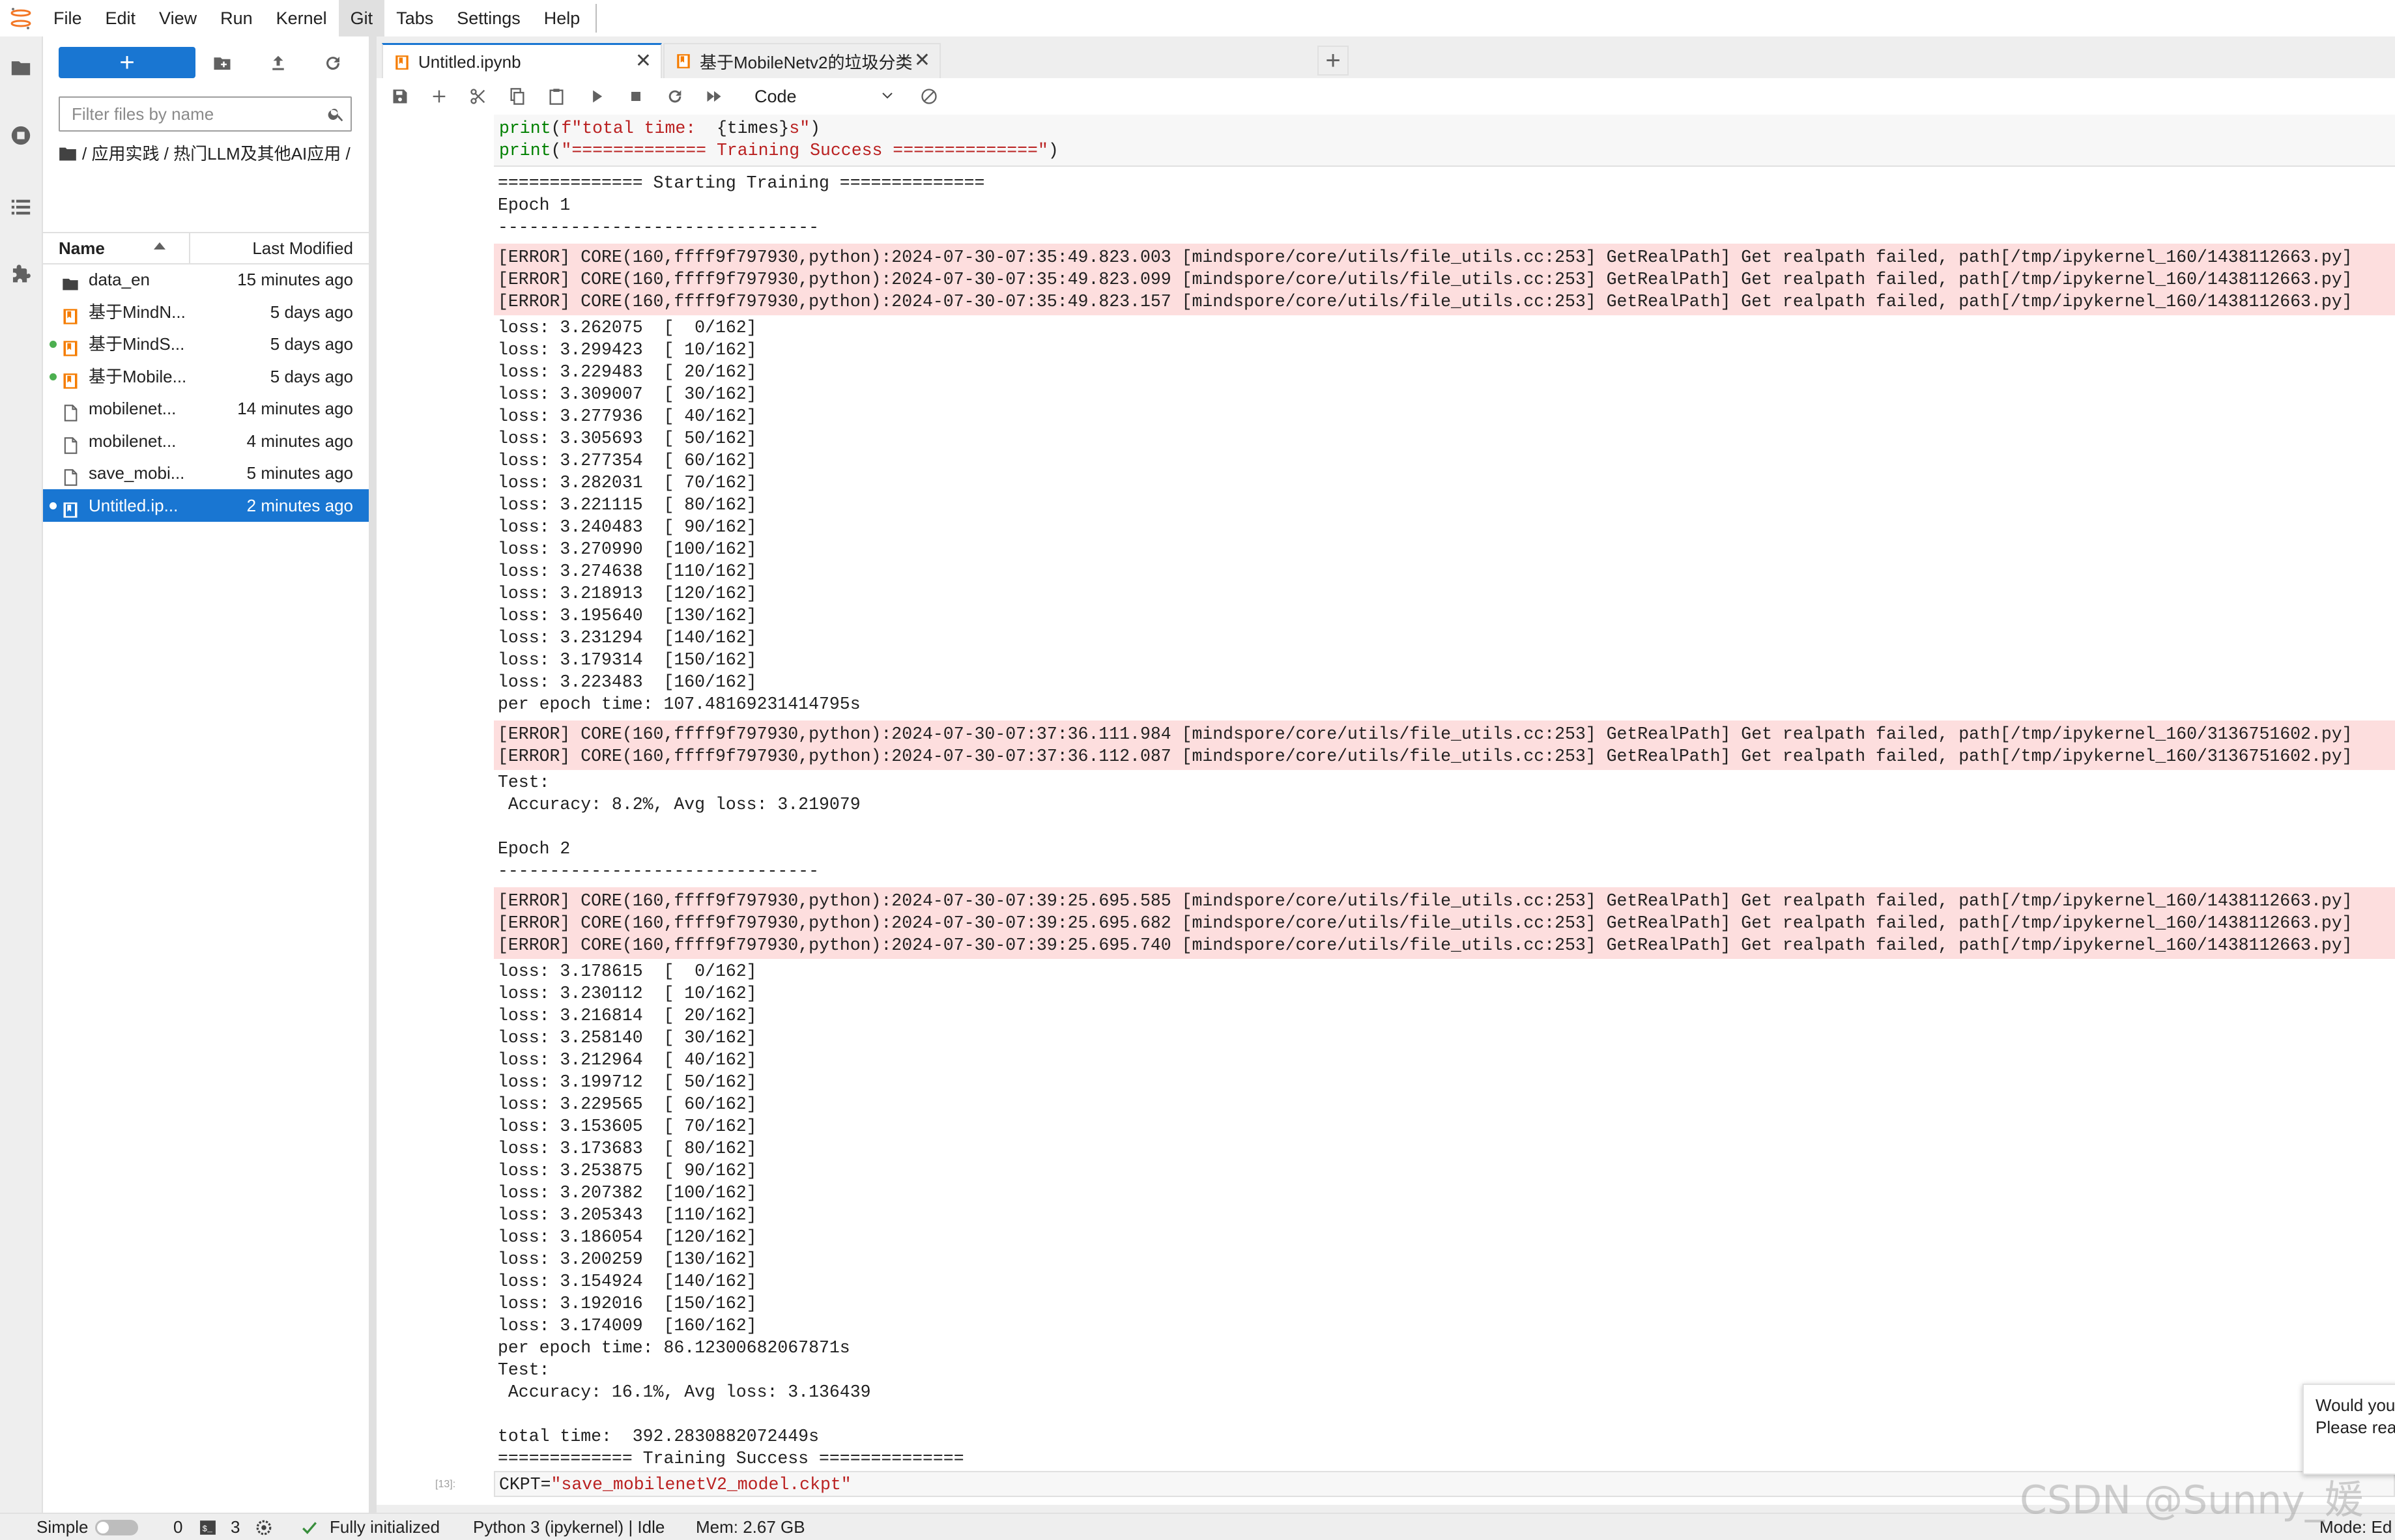 The image size is (2395, 1540). What do you see at coordinates (191, 114) in the screenshot?
I see `filter-files-input` at bounding box center [191, 114].